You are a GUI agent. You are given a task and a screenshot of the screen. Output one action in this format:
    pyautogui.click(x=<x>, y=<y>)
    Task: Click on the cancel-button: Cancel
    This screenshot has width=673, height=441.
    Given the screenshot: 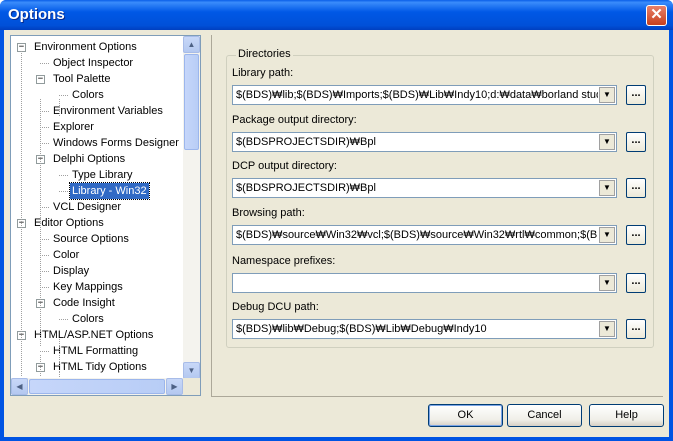 What is the action you would take?
    pyautogui.click(x=544, y=415)
    